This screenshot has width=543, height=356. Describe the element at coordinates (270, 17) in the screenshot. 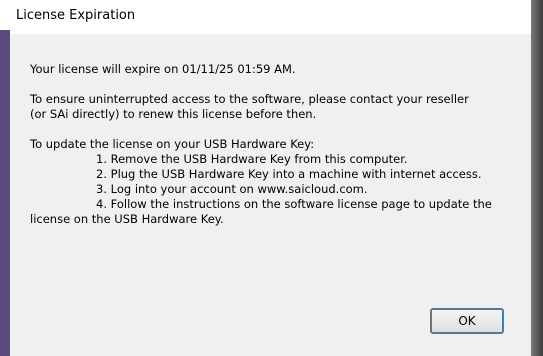

I see `dialog-title-bar: License Expiration` at that location.